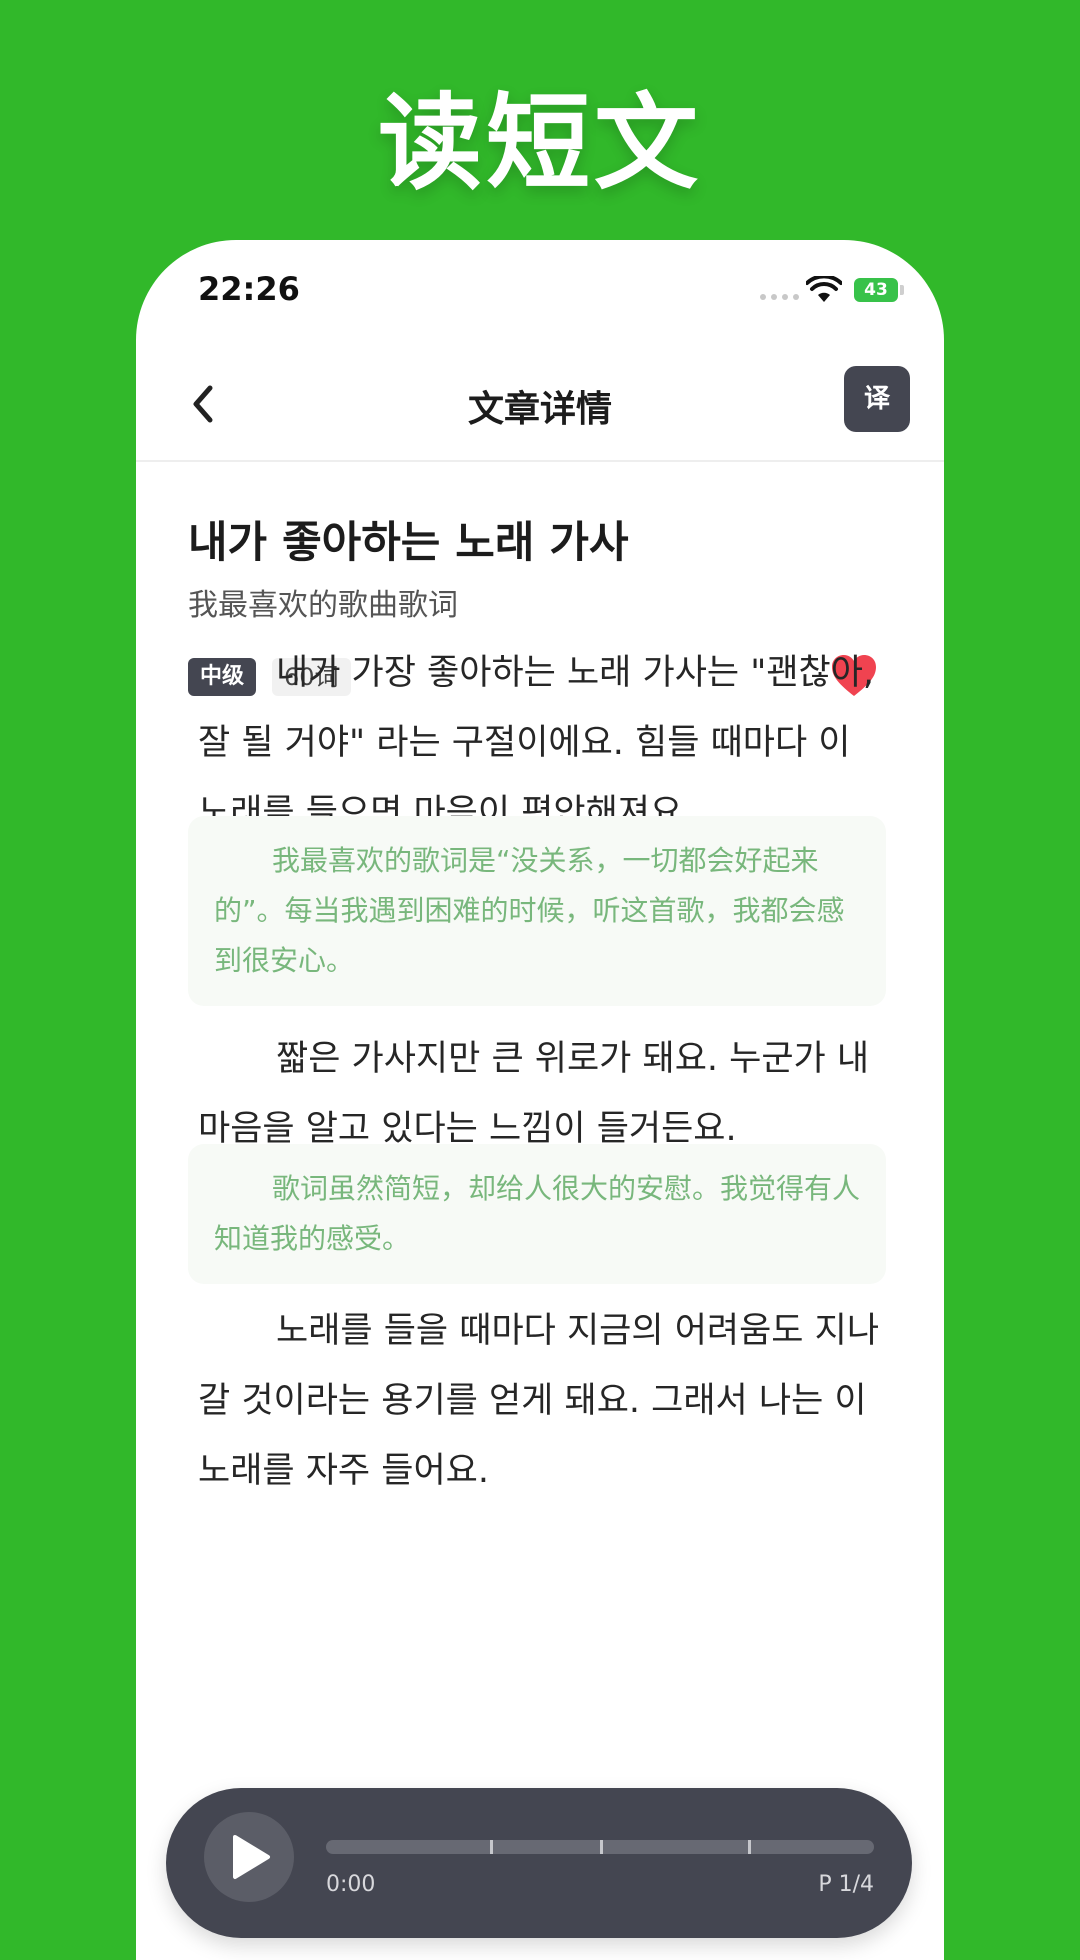 The image size is (1080, 1960). I want to click on progress-slider, so click(600, 1847).